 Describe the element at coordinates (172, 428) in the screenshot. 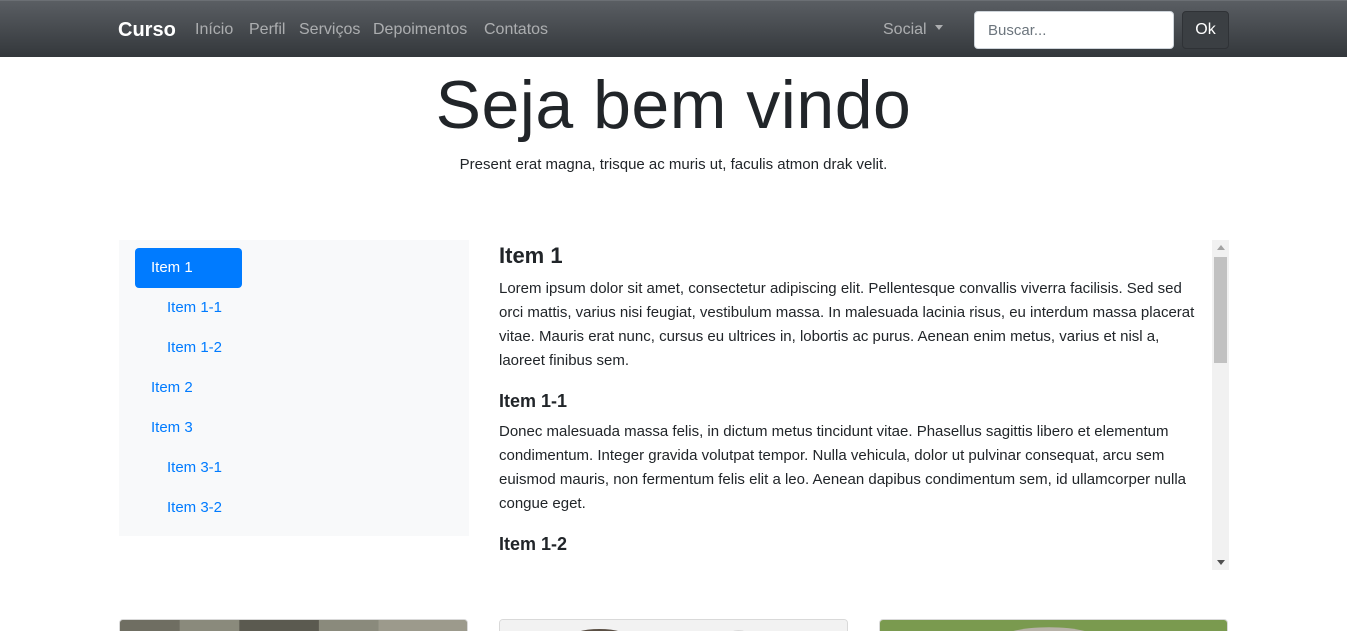

I see `sidenav-item-3: Item 3` at that location.